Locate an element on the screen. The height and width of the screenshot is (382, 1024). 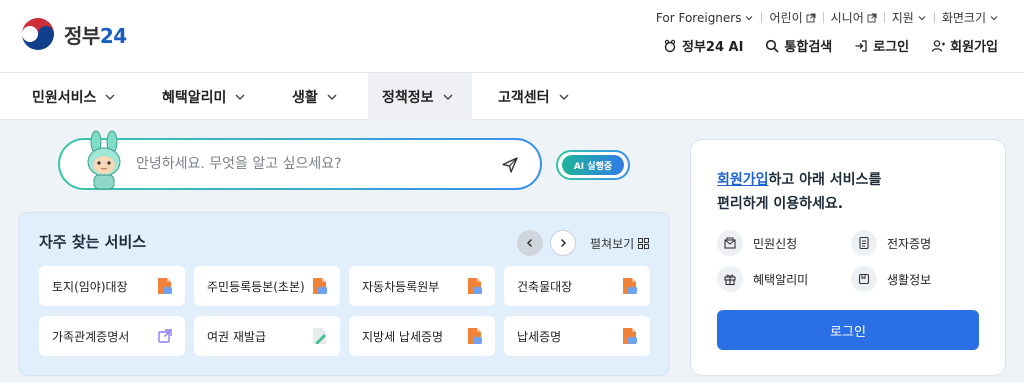
nav-label: 민원서비스 is located at coordinates (64, 97).